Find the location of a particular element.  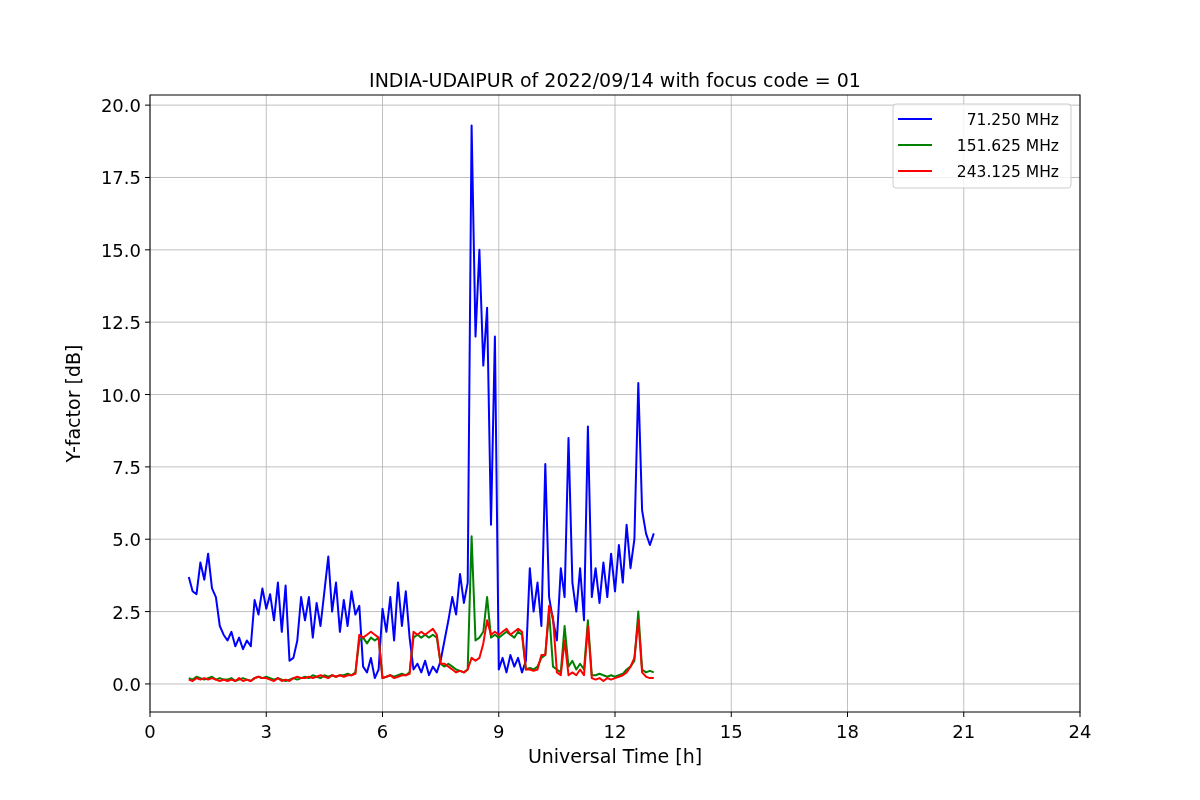

y-tick-label: 10.0 is located at coordinates (120, 395).